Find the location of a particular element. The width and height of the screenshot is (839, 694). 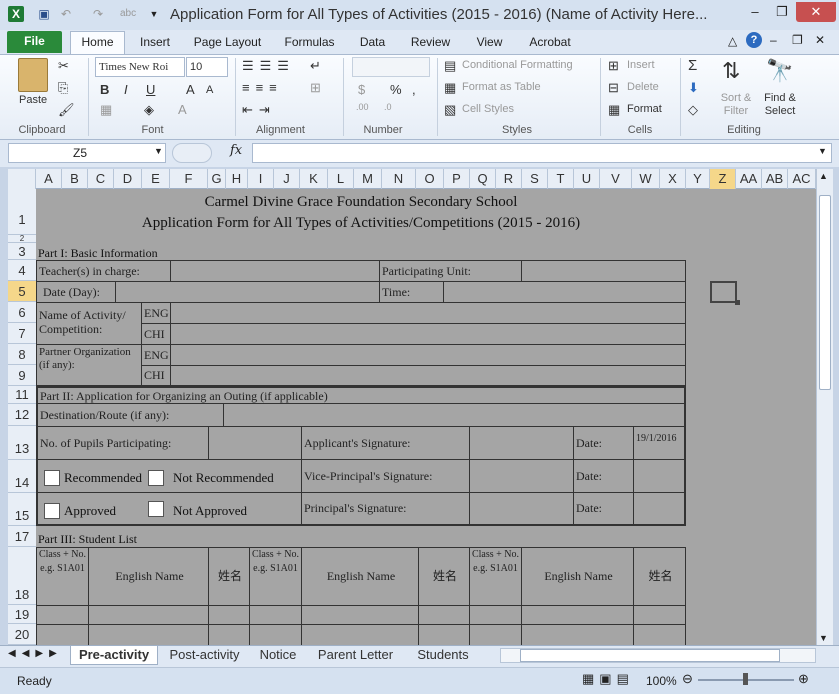

tab-file: File is located at coordinates (34, 42).